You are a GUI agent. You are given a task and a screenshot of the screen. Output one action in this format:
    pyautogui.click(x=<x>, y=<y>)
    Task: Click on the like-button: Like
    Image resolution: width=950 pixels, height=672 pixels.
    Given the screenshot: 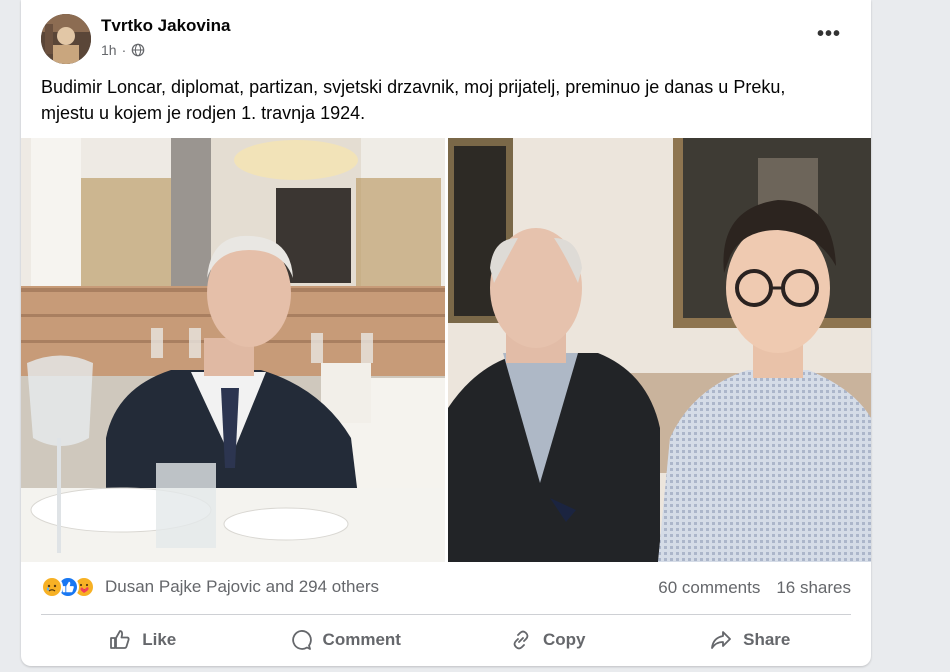 What is the action you would take?
    pyautogui.click(x=142, y=640)
    